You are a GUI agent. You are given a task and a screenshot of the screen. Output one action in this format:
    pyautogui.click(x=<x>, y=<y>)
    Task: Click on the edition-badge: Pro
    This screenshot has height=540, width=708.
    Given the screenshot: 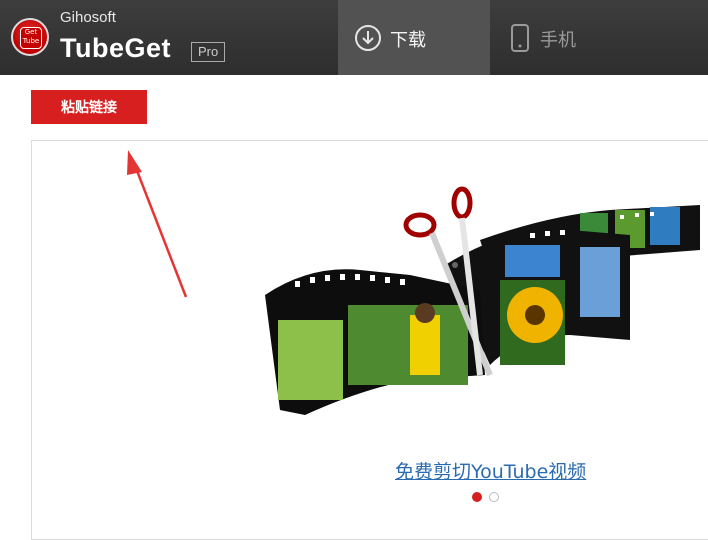 What is the action you would take?
    pyautogui.click(x=208, y=52)
    